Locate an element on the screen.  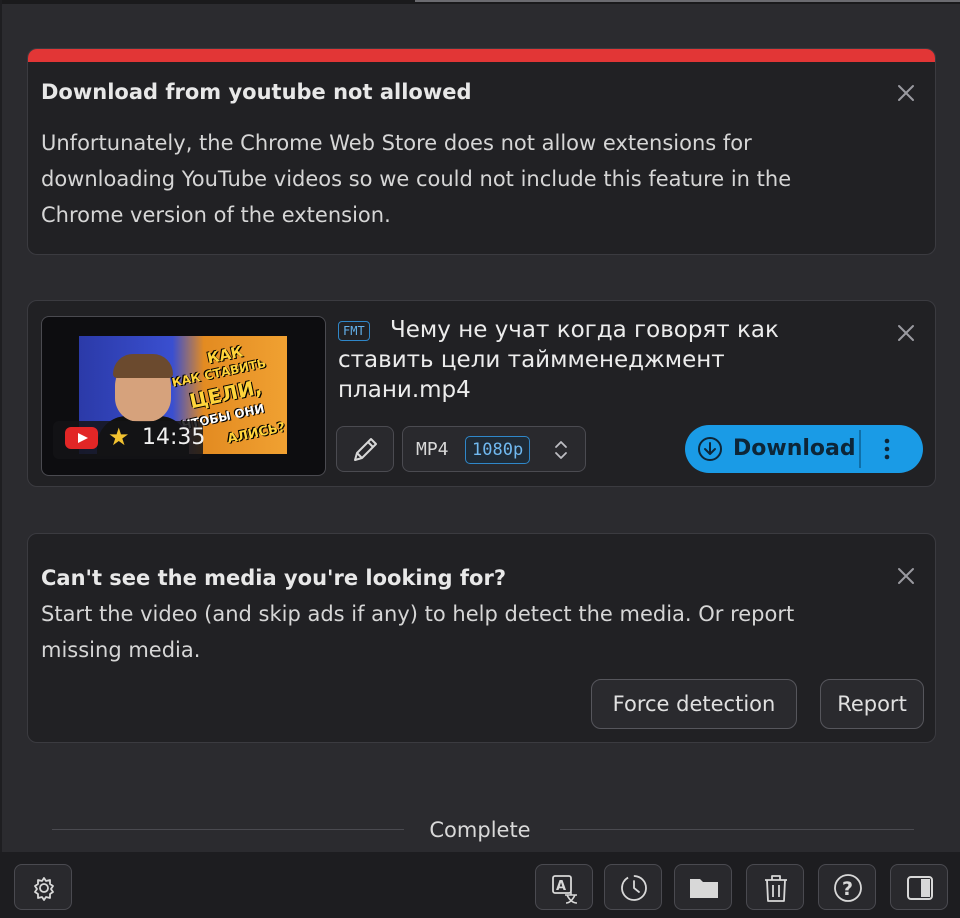
translate-button: A is located at coordinates (564, 887).